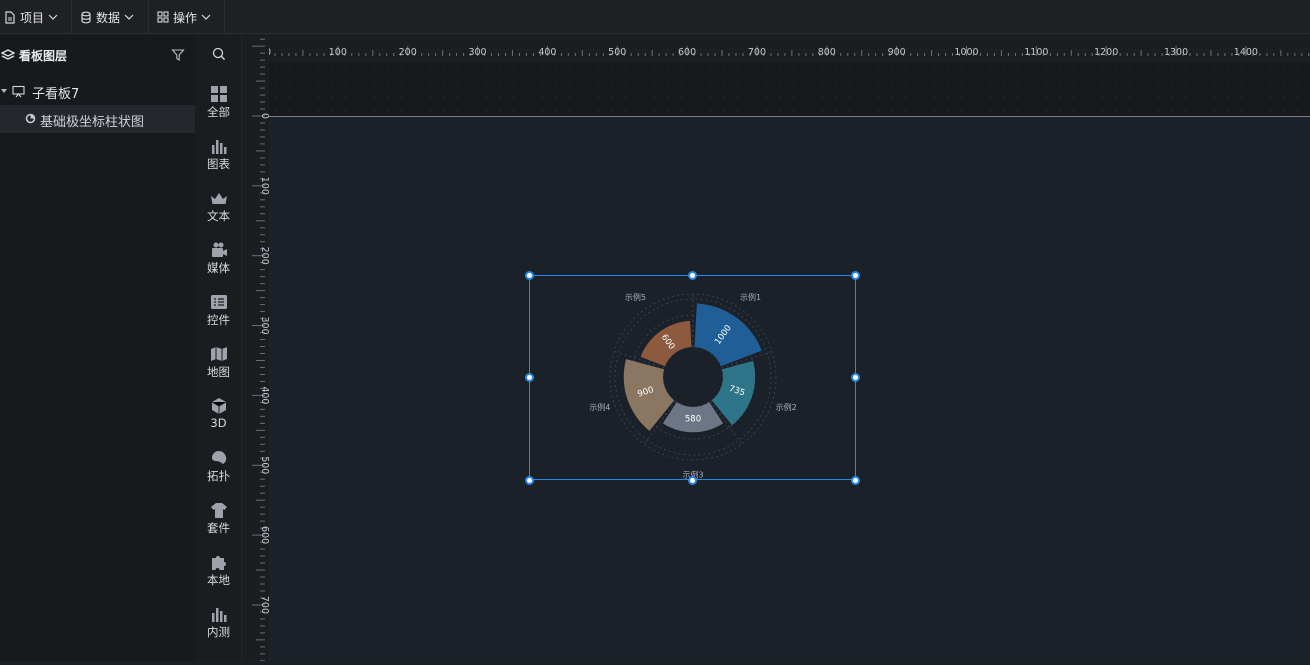  Describe the element at coordinates (56, 94) in the screenshot. I see `tree-item-board-label: 子看板7` at that location.